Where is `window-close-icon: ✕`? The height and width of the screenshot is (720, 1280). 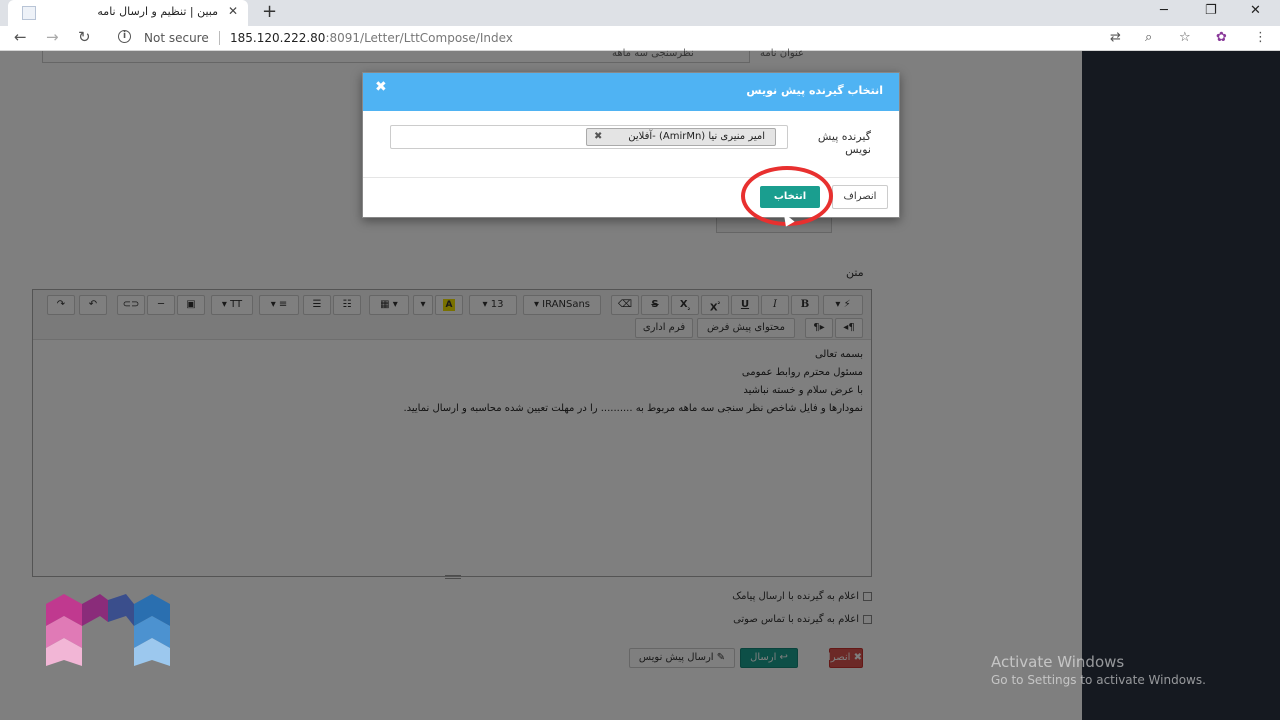
window-close-icon: ✕ is located at coordinates (1255, 10).